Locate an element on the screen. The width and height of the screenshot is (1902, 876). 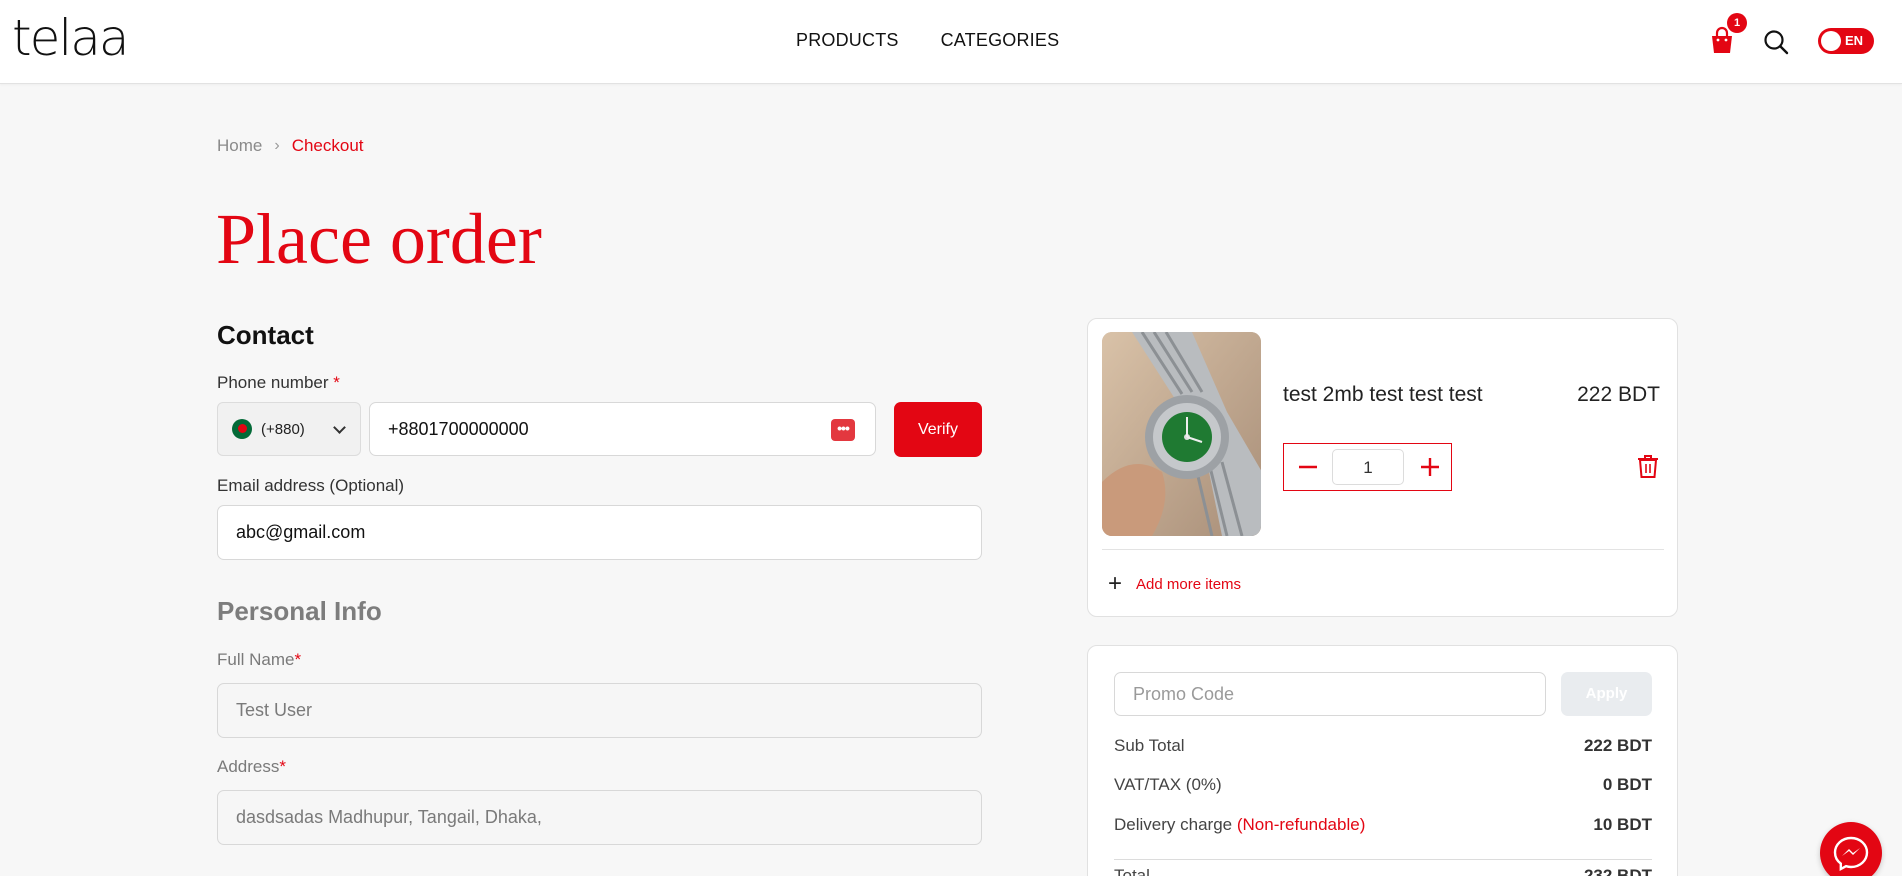
phone-label: Phone number * is located at coordinates (278, 383).